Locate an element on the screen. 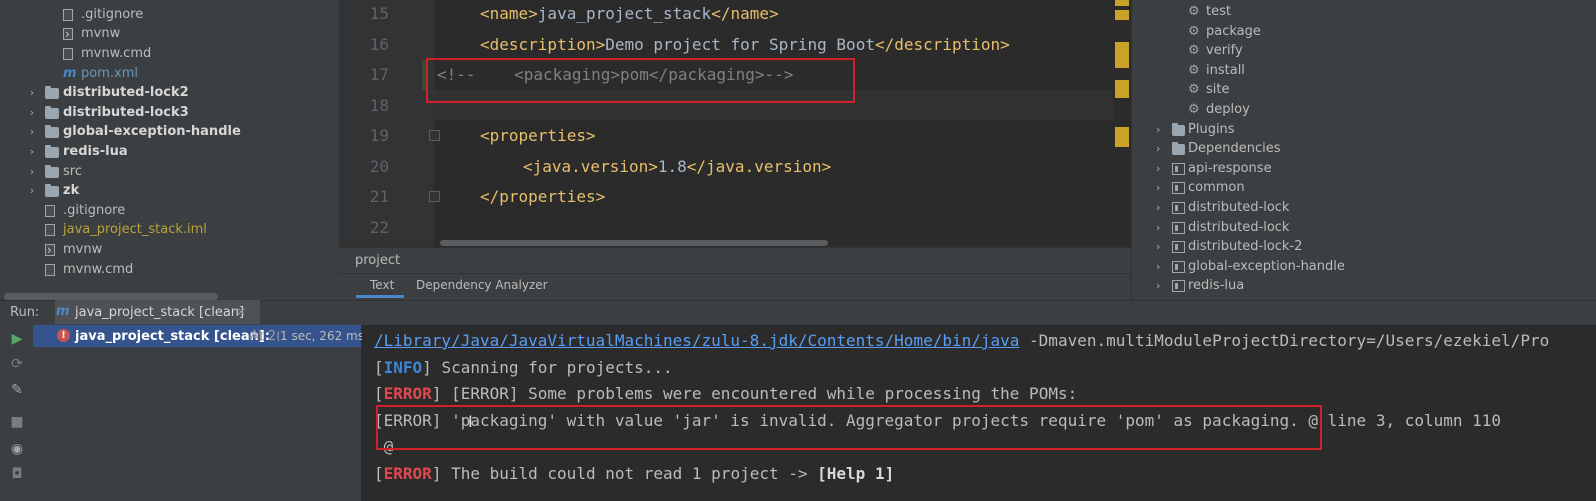 The height and width of the screenshot is (501, 1596). project-tree-scrollbar is located at coordinates (111, 296).